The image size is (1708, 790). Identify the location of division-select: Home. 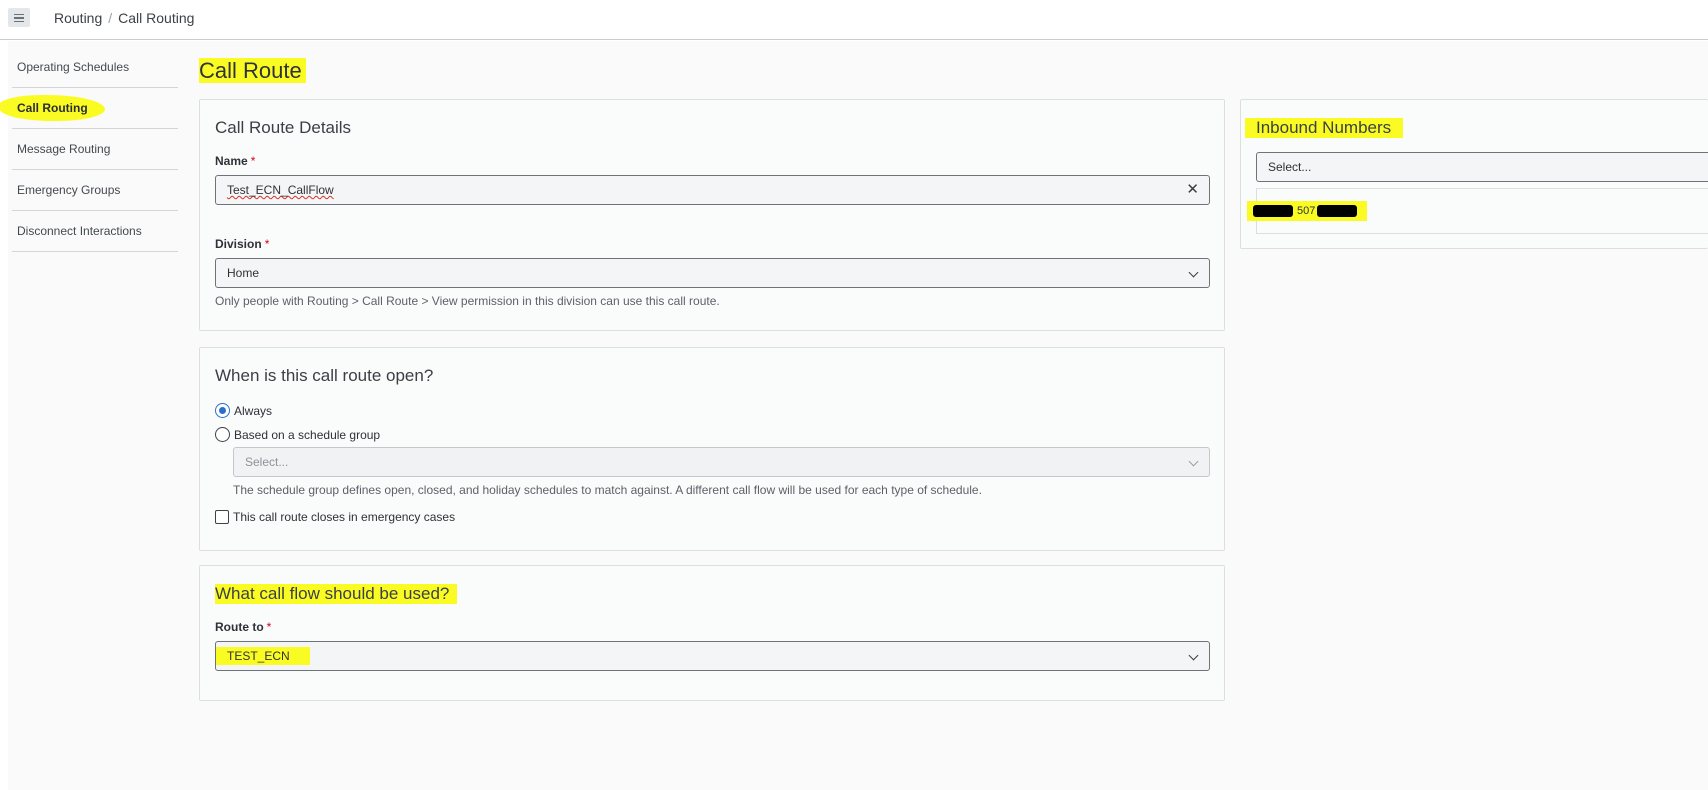
(712, 273).